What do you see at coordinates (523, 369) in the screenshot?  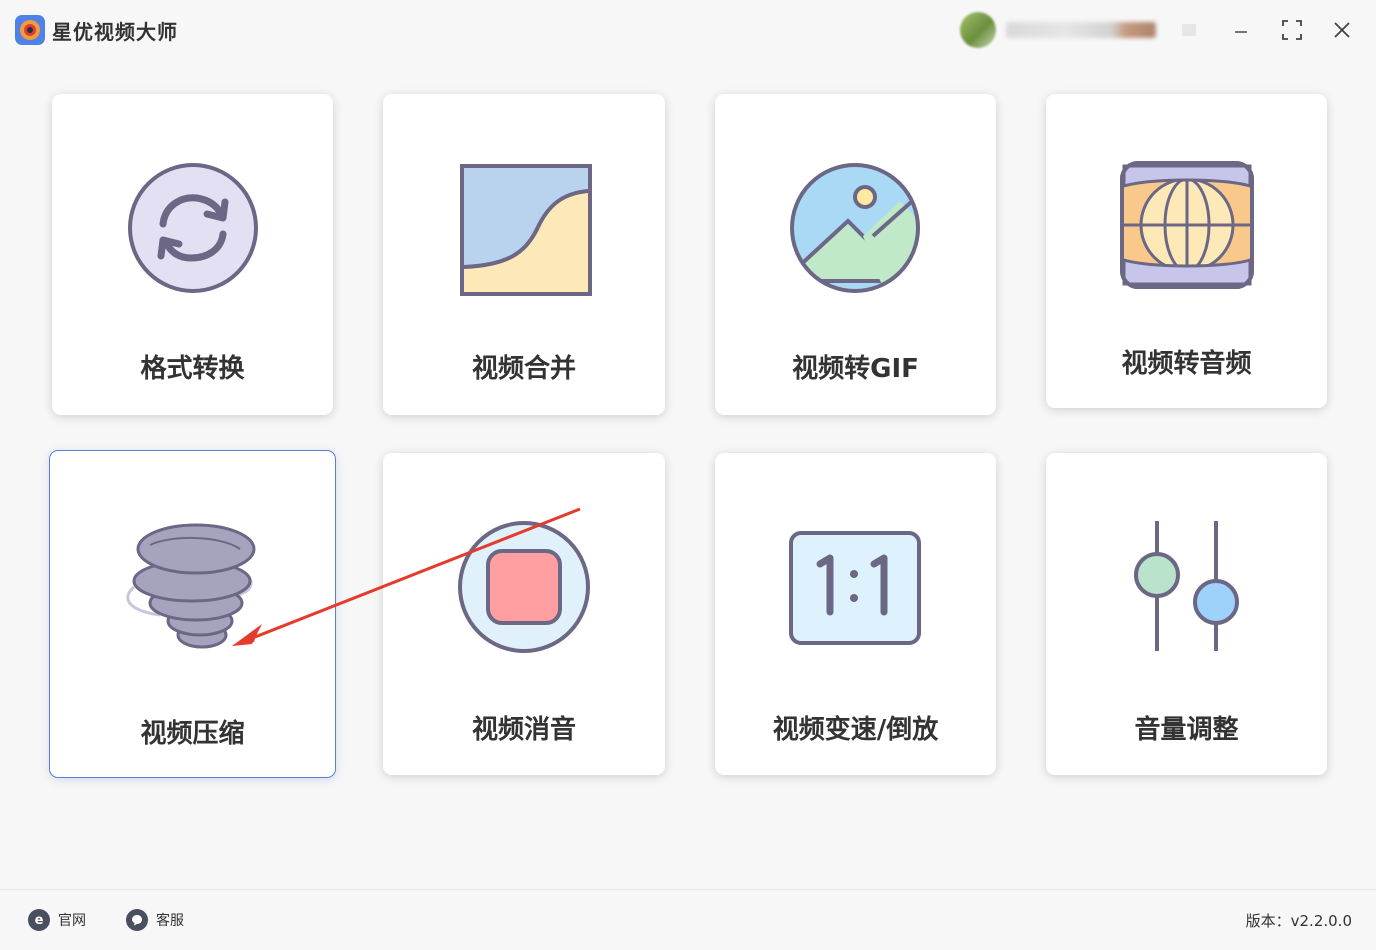 I see `tool-label: 视频合并` at bounding box center [523, 369].